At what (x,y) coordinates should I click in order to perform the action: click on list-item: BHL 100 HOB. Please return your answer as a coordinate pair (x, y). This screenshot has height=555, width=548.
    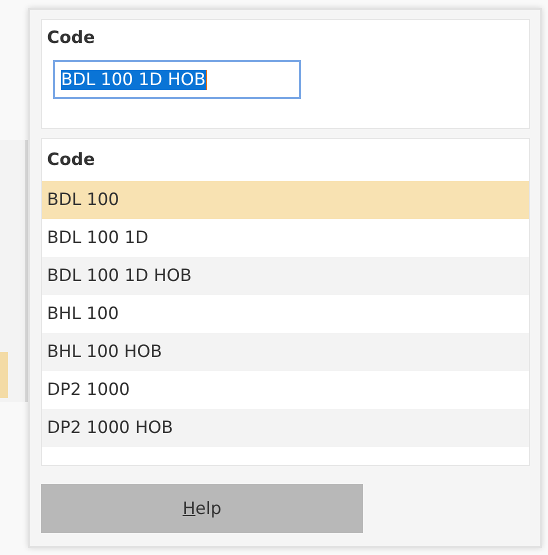
    Looking at the image, I should click on (285, 352).